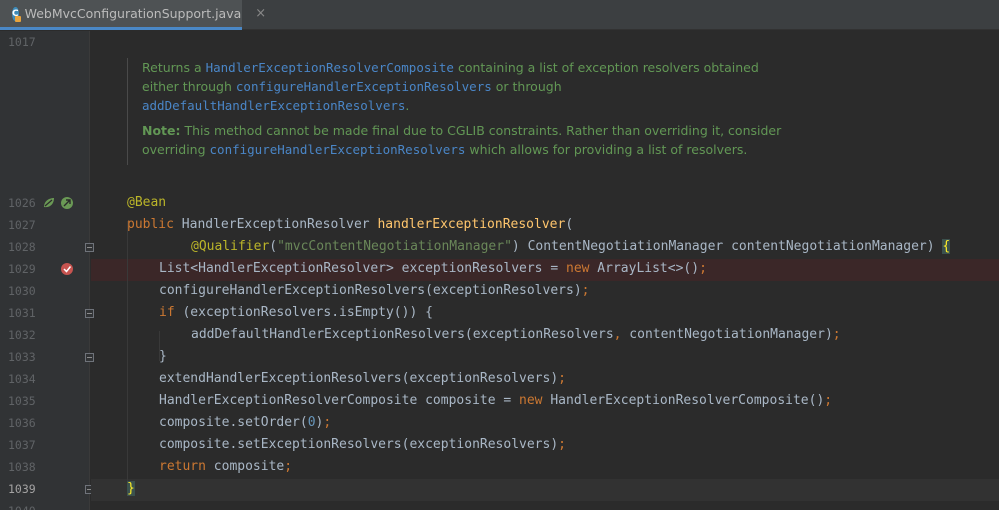 This screenshot has height=510, width=999. I want to click on line-number: 1017, so click(22, 42).